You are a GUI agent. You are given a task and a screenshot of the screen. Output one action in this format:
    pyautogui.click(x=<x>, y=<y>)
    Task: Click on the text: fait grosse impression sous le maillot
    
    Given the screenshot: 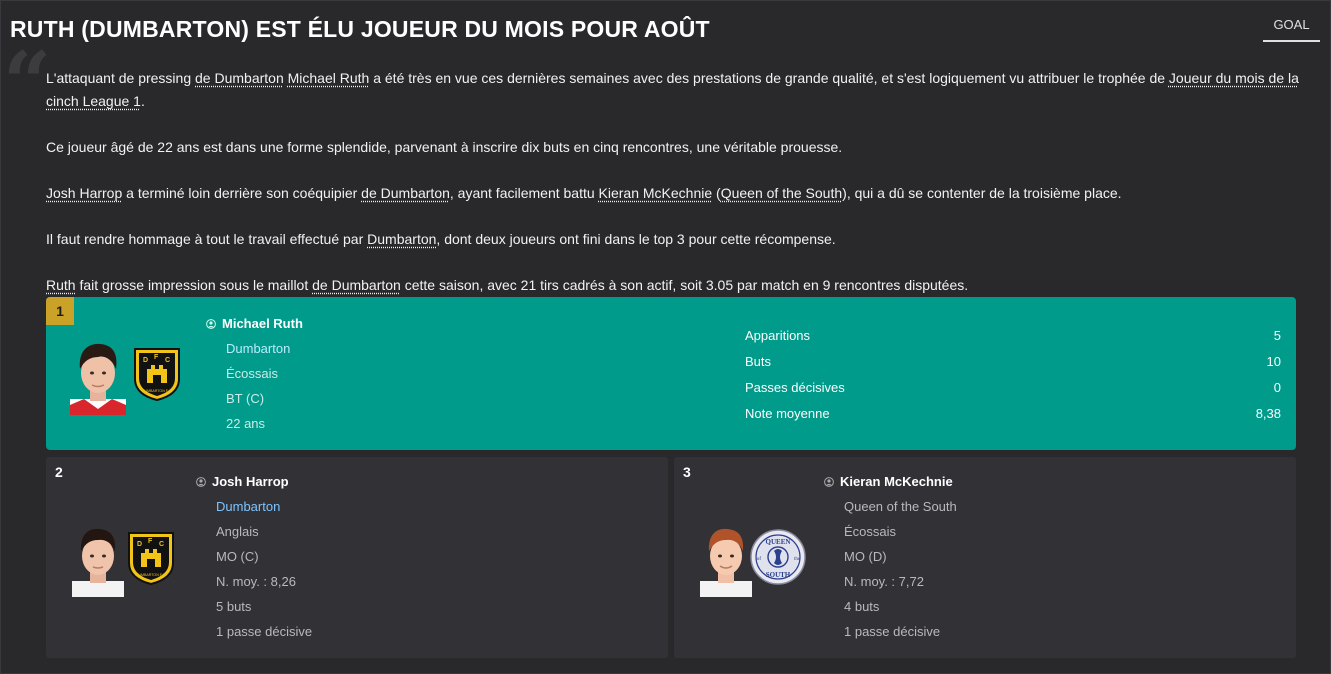 What is the action you would take?
    pyautogui.click(x=194, y=285)
    